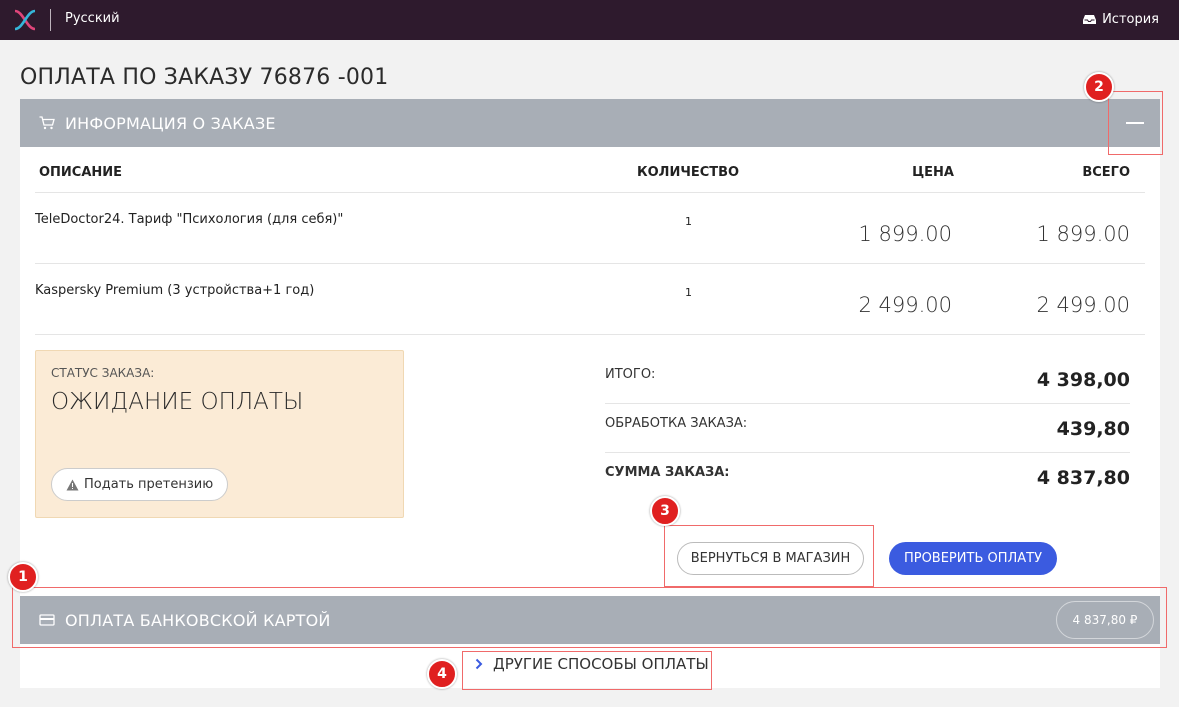  I want to click on status-value: ОЖИДАНИЕ ОПЛАТЫ, so click(177, 402).